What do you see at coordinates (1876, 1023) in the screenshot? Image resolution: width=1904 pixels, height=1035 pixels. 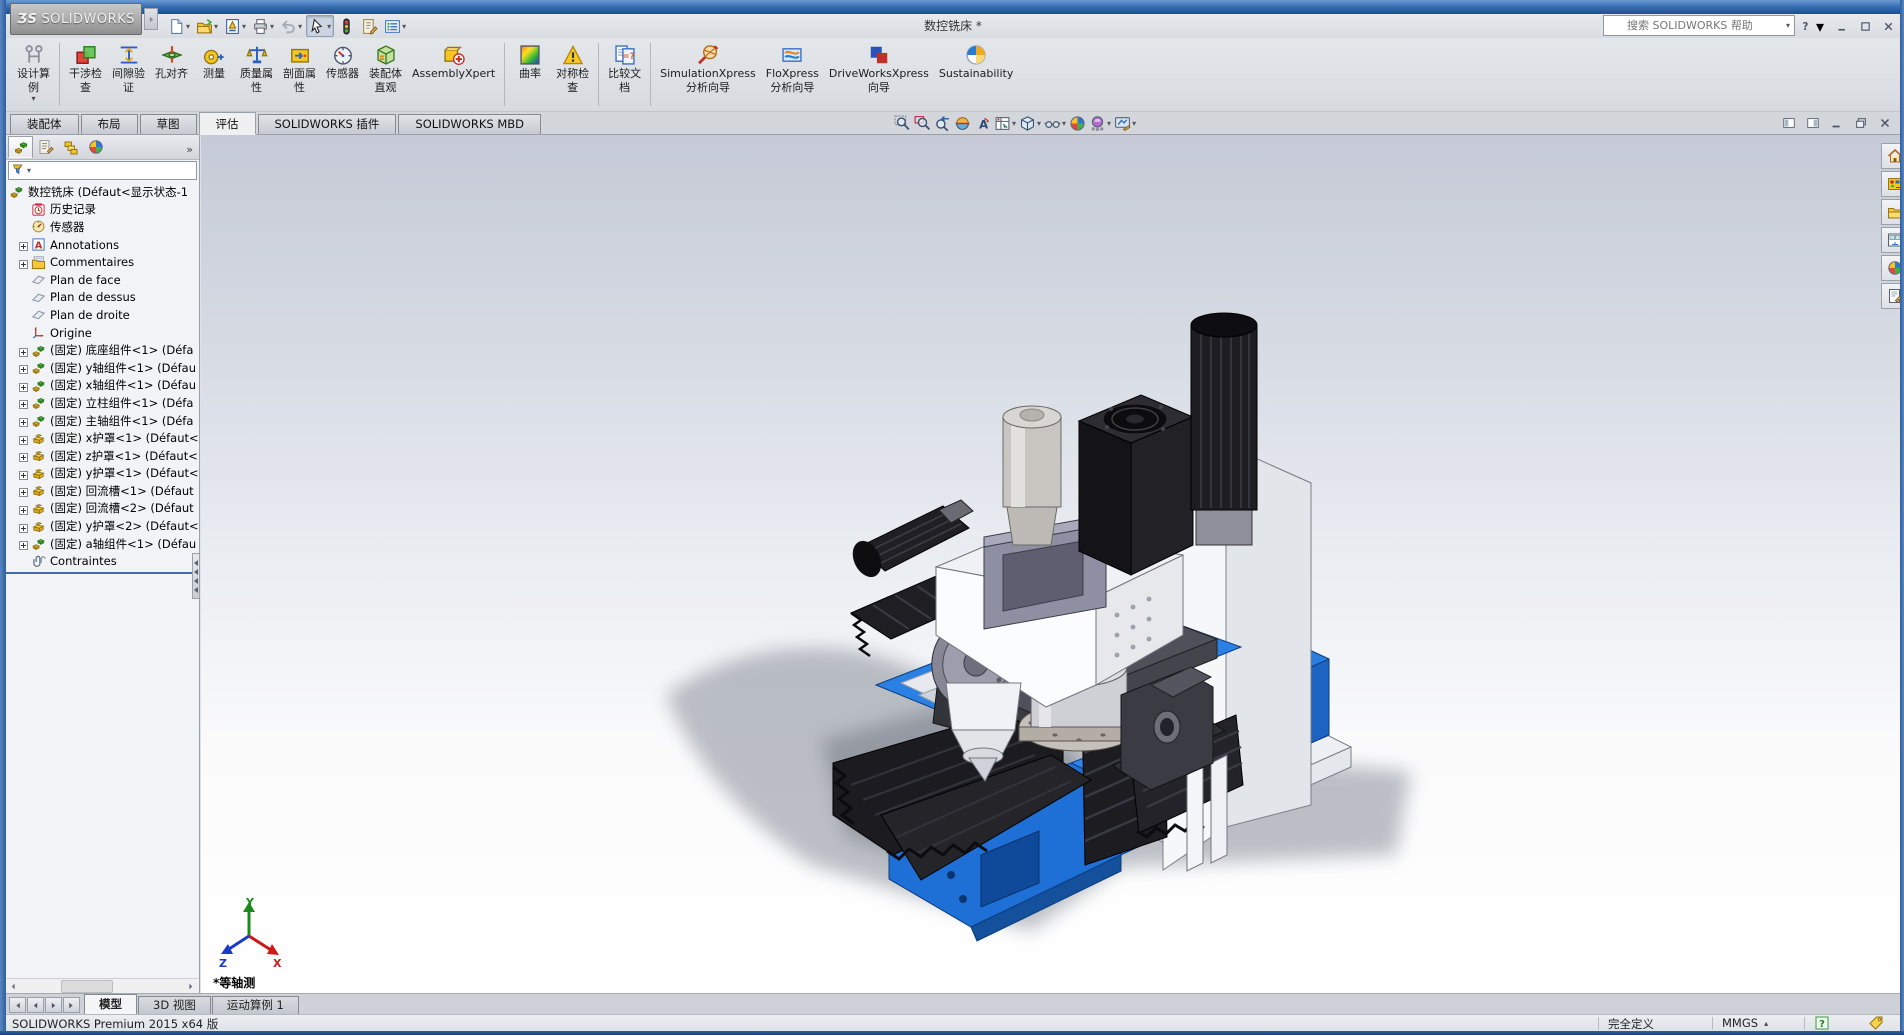 I see `status-tag-icon` at bounding box center [1876, 1023].